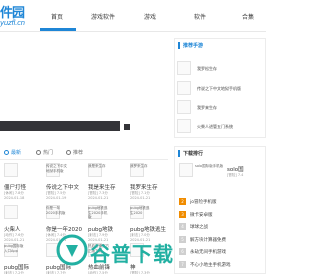 The width and height of the screenshot is (320, 274). Describe the element at coordinates (23, 258) in the screenshot. I see `game-card: pubg国际版入口Apppubg国际[射击] 7.2分2024-01-22` at that location.